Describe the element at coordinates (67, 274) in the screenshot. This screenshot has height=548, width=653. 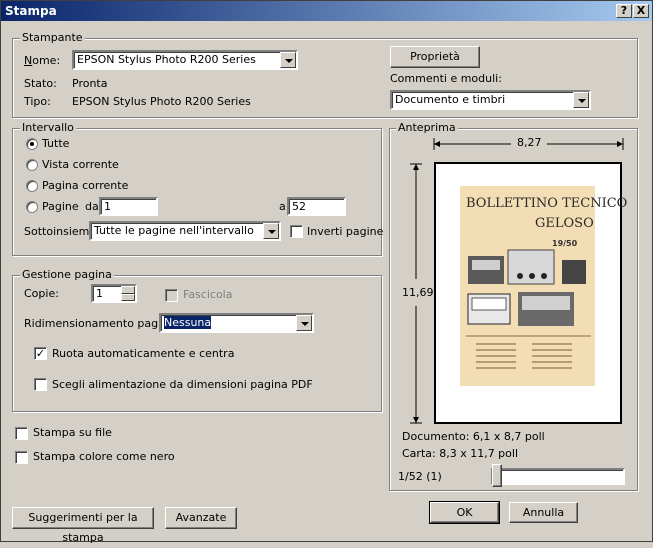
I see `page-handling-group-label: Gestione pagina` at that location.